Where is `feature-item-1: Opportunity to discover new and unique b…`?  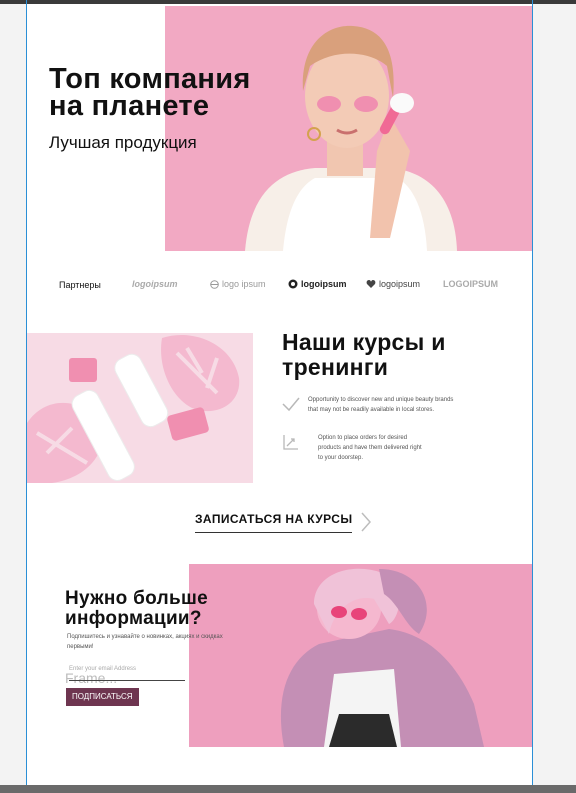 feature-item-1: Opportunity to discover new and unique b… is located at coordinates (367, 405).